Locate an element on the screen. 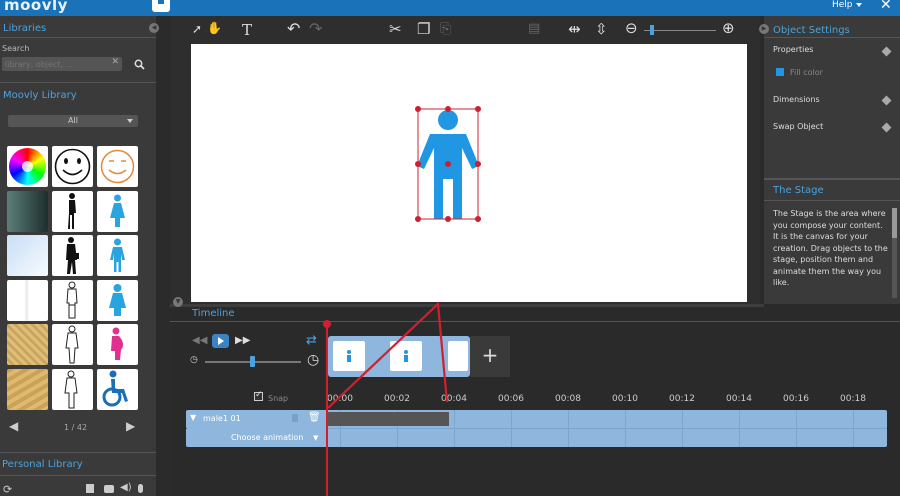 Image resolution: width=900 pixels, height=496 pixels. collapse-track-icon: ▼ is located at coordinates (193, 417).